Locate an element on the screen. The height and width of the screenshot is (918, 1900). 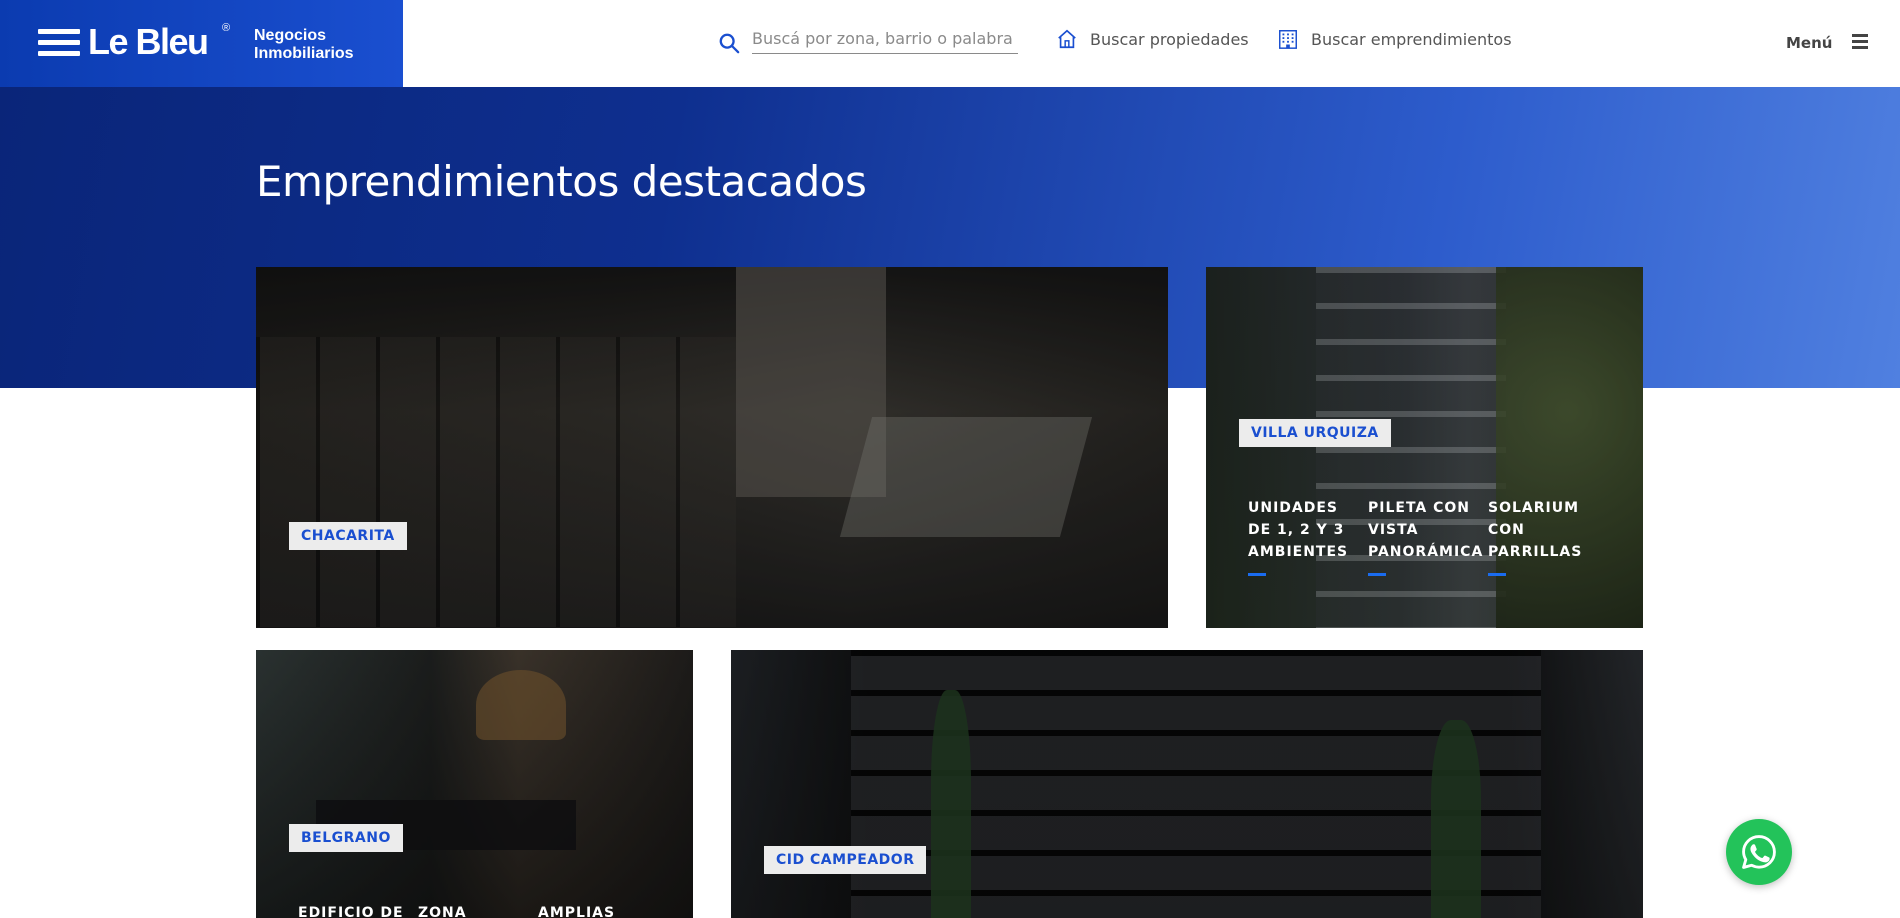
logo-wordmark: Le Bleu is located at coordinates (148, 41).